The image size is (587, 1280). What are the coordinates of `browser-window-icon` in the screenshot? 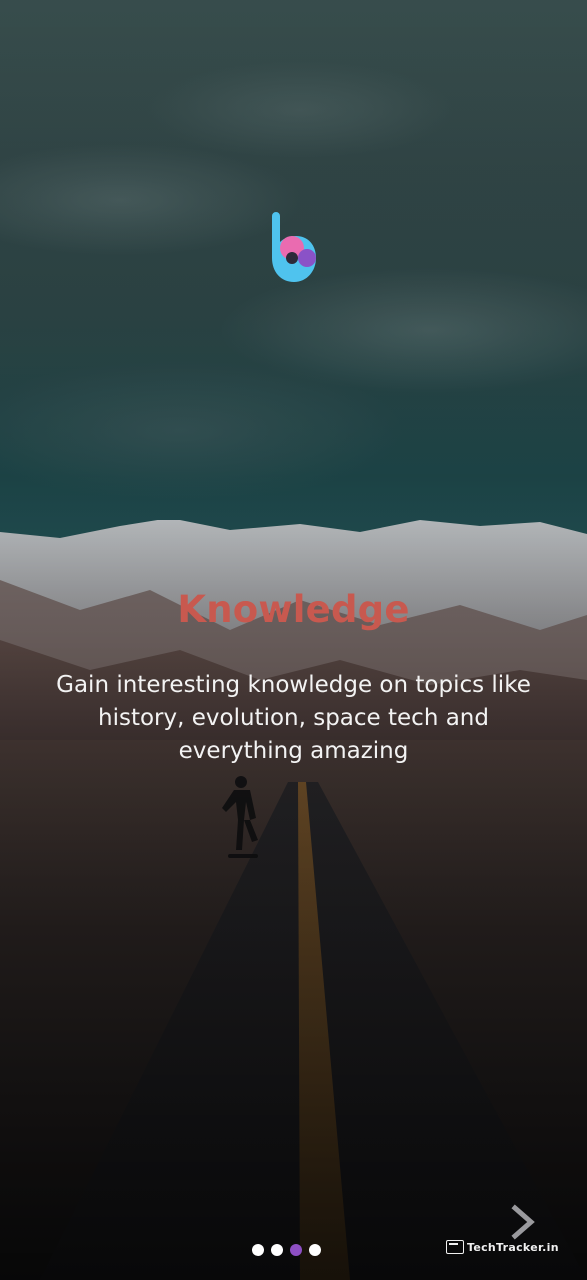 It's located at (455, 1247).